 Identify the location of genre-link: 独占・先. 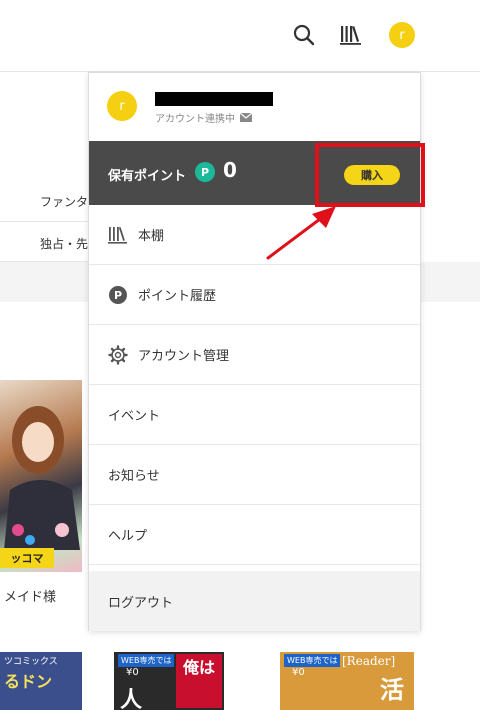
(64, 243).